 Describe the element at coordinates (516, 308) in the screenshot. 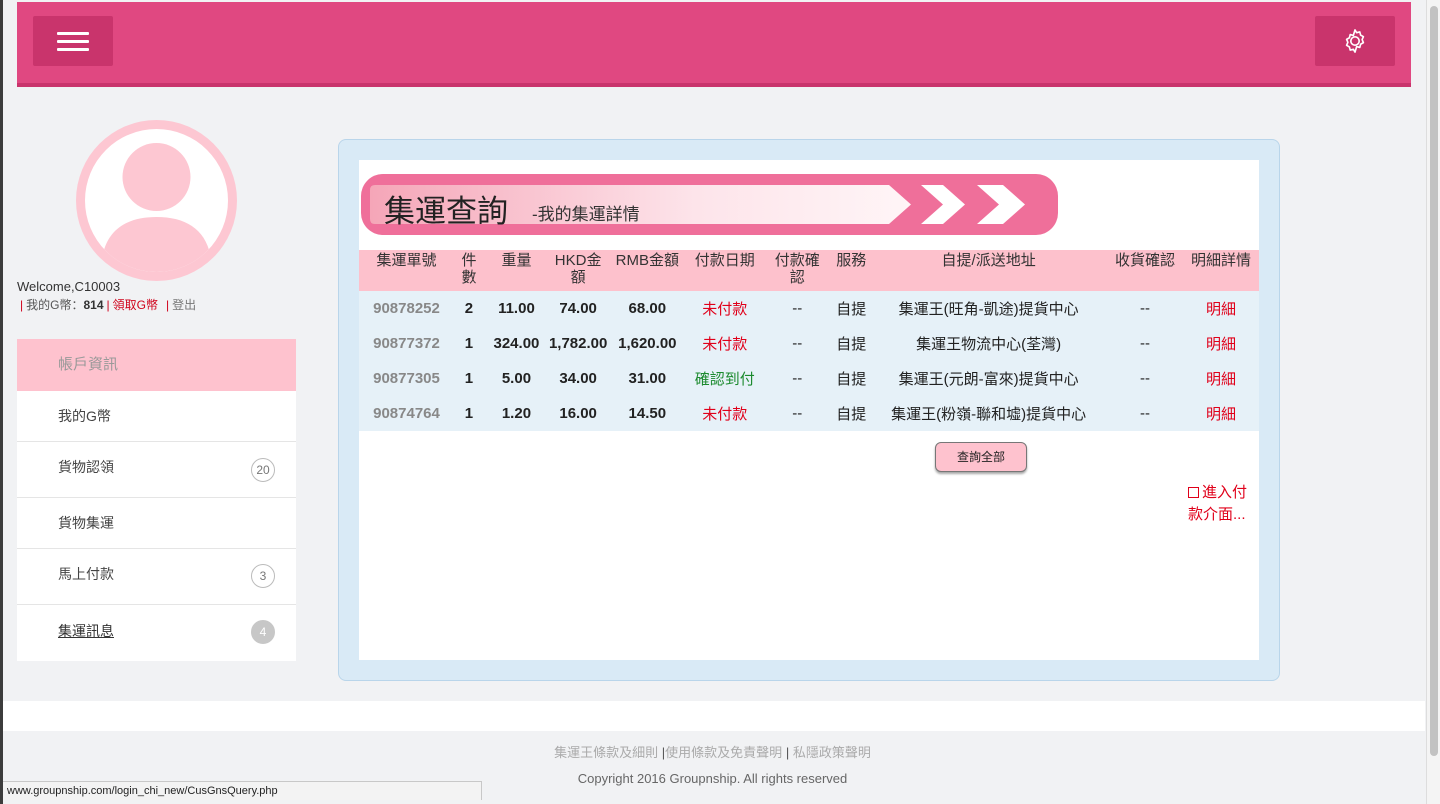

I see `weight-cell: 11.00` at that location.